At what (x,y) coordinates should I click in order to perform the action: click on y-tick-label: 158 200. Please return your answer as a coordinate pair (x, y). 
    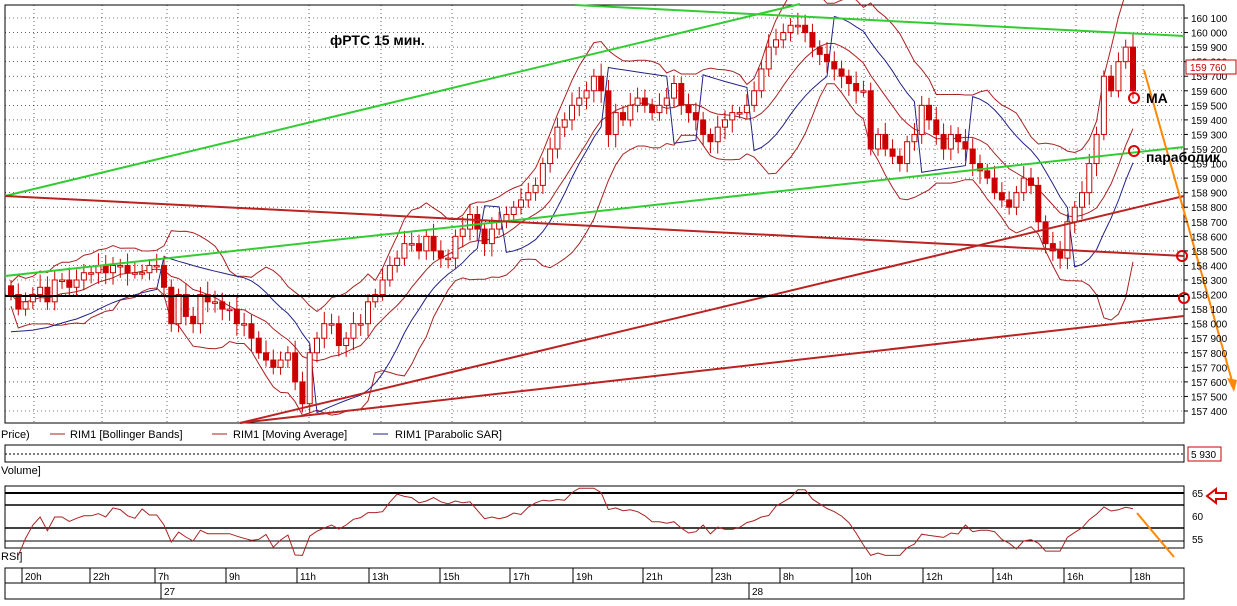
    Looking at the image, I should click on (1209, 296).